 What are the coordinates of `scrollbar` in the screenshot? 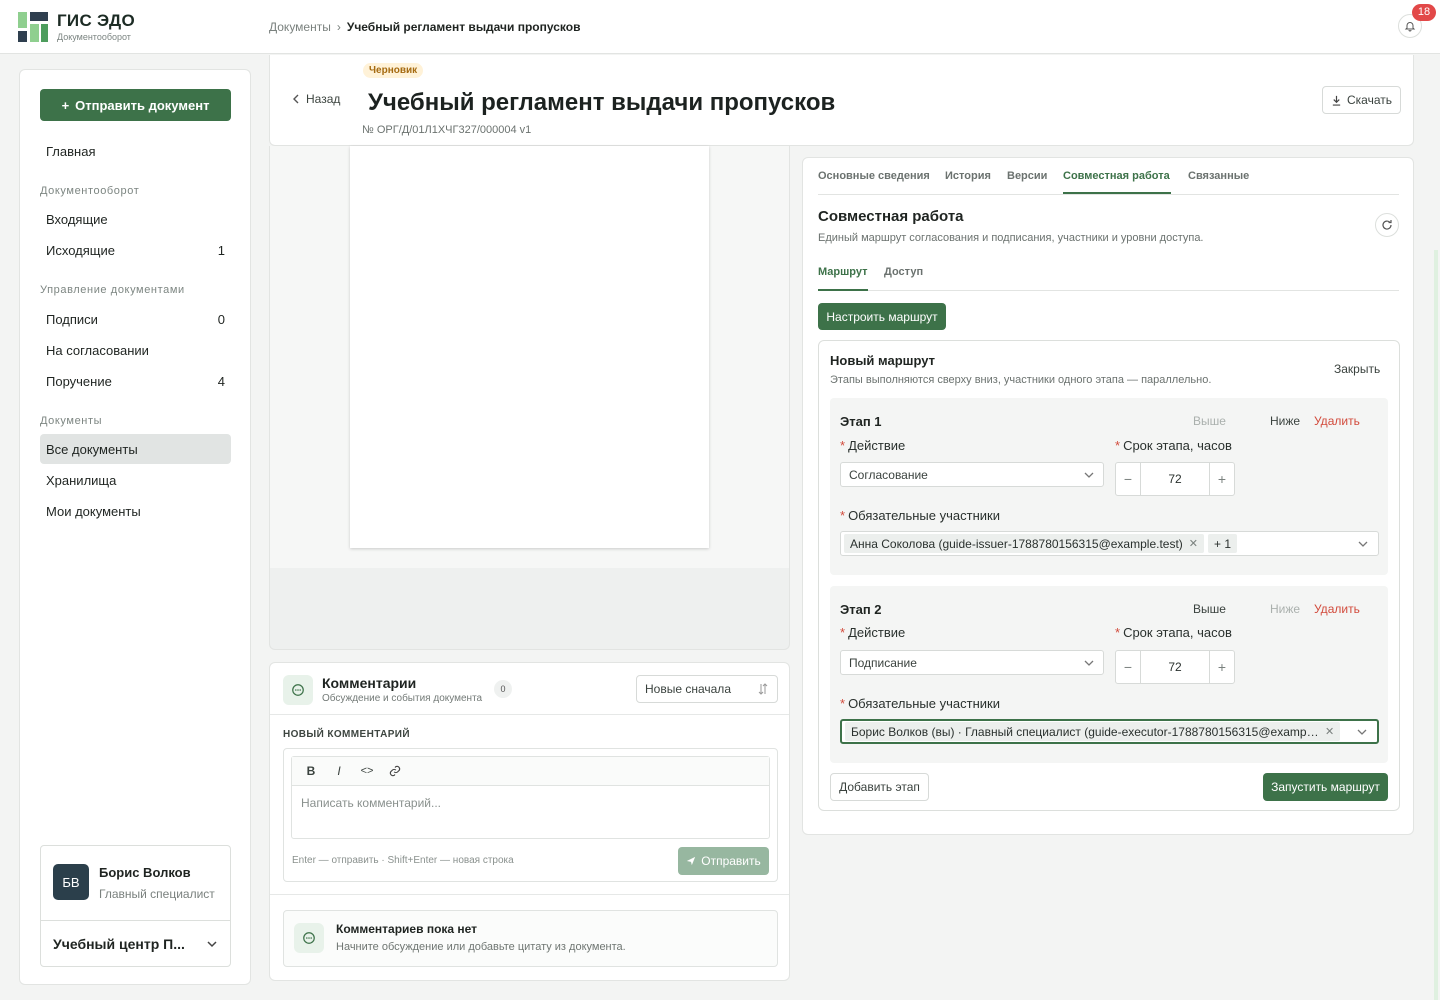 It's located at (1436, 625).